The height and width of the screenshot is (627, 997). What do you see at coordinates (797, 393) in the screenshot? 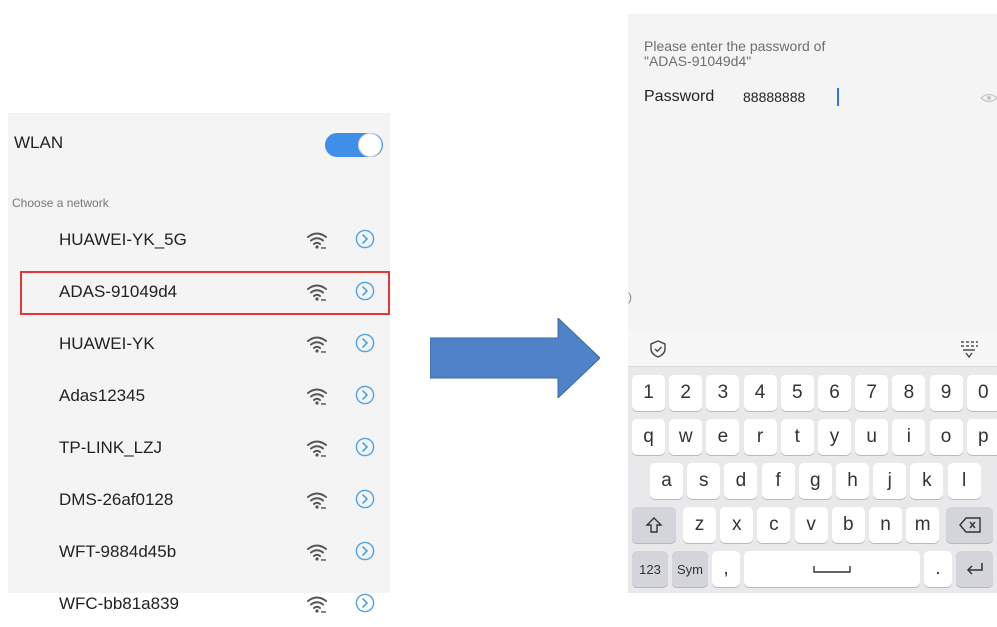
I see `key-5: 5` at bounding box center [797, 393].